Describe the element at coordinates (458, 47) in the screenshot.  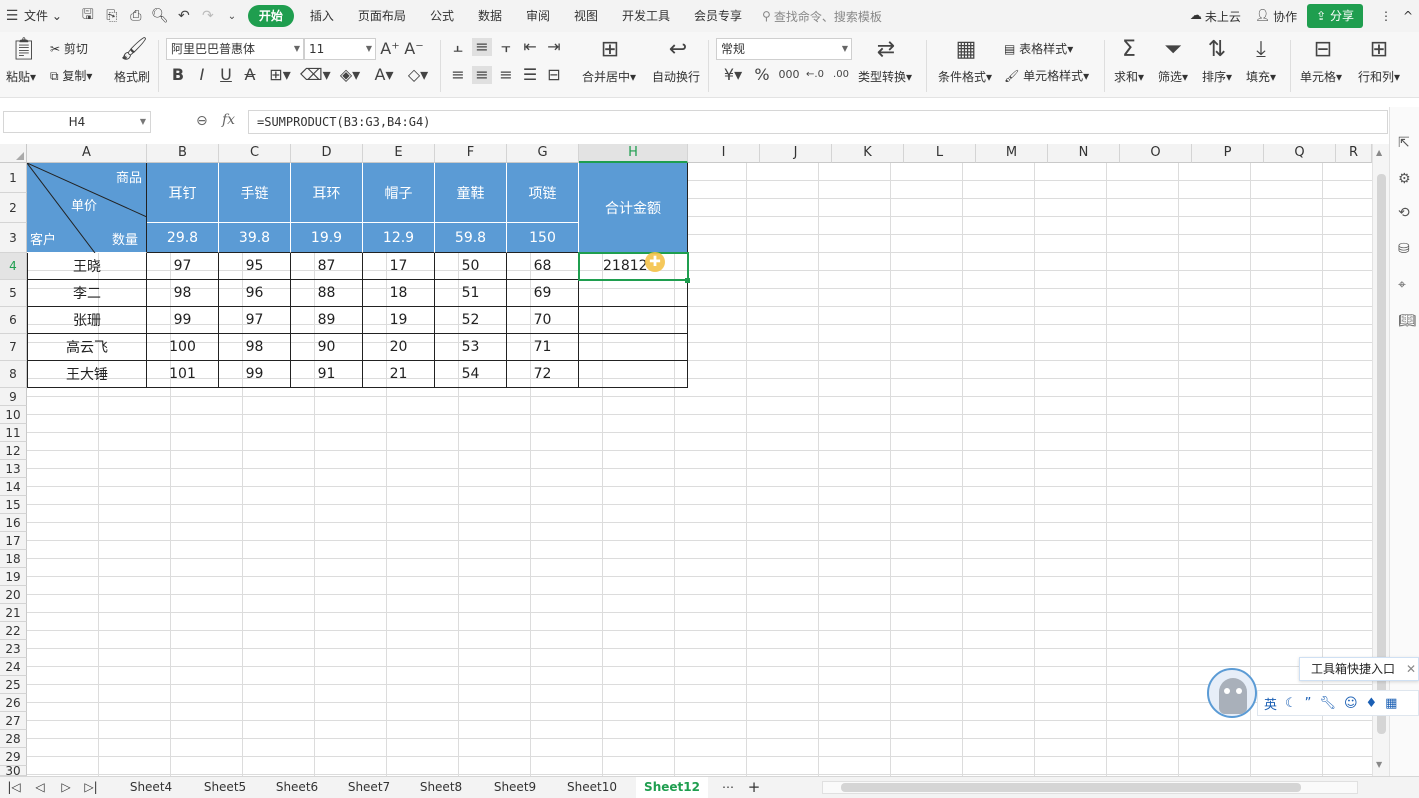
I see `align-top-icon: ⫠` at that location.